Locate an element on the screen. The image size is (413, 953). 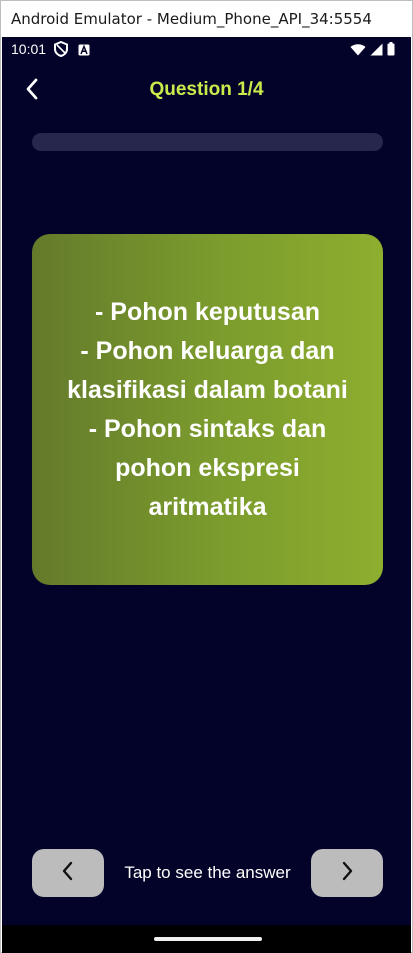
home-gesture-handle is located at coordinates (208, 939).